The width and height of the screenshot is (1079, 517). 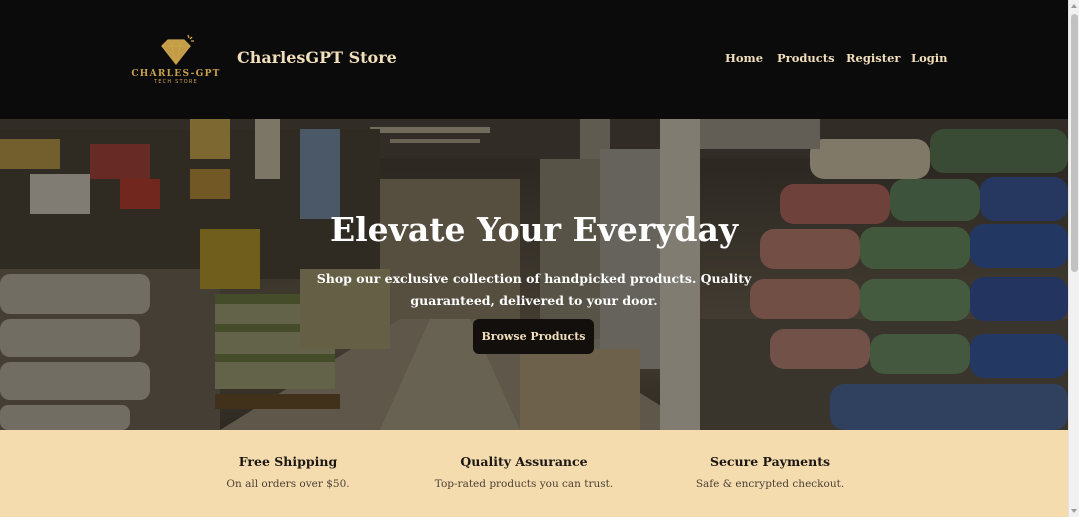 I want to click on nav-link-register: Register, so click(x=873, y=58).